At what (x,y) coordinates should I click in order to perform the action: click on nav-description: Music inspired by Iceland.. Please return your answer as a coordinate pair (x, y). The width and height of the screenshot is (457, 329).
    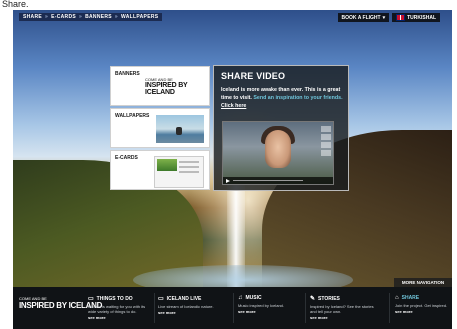
    Looking at the image, I should click on (261, 305).